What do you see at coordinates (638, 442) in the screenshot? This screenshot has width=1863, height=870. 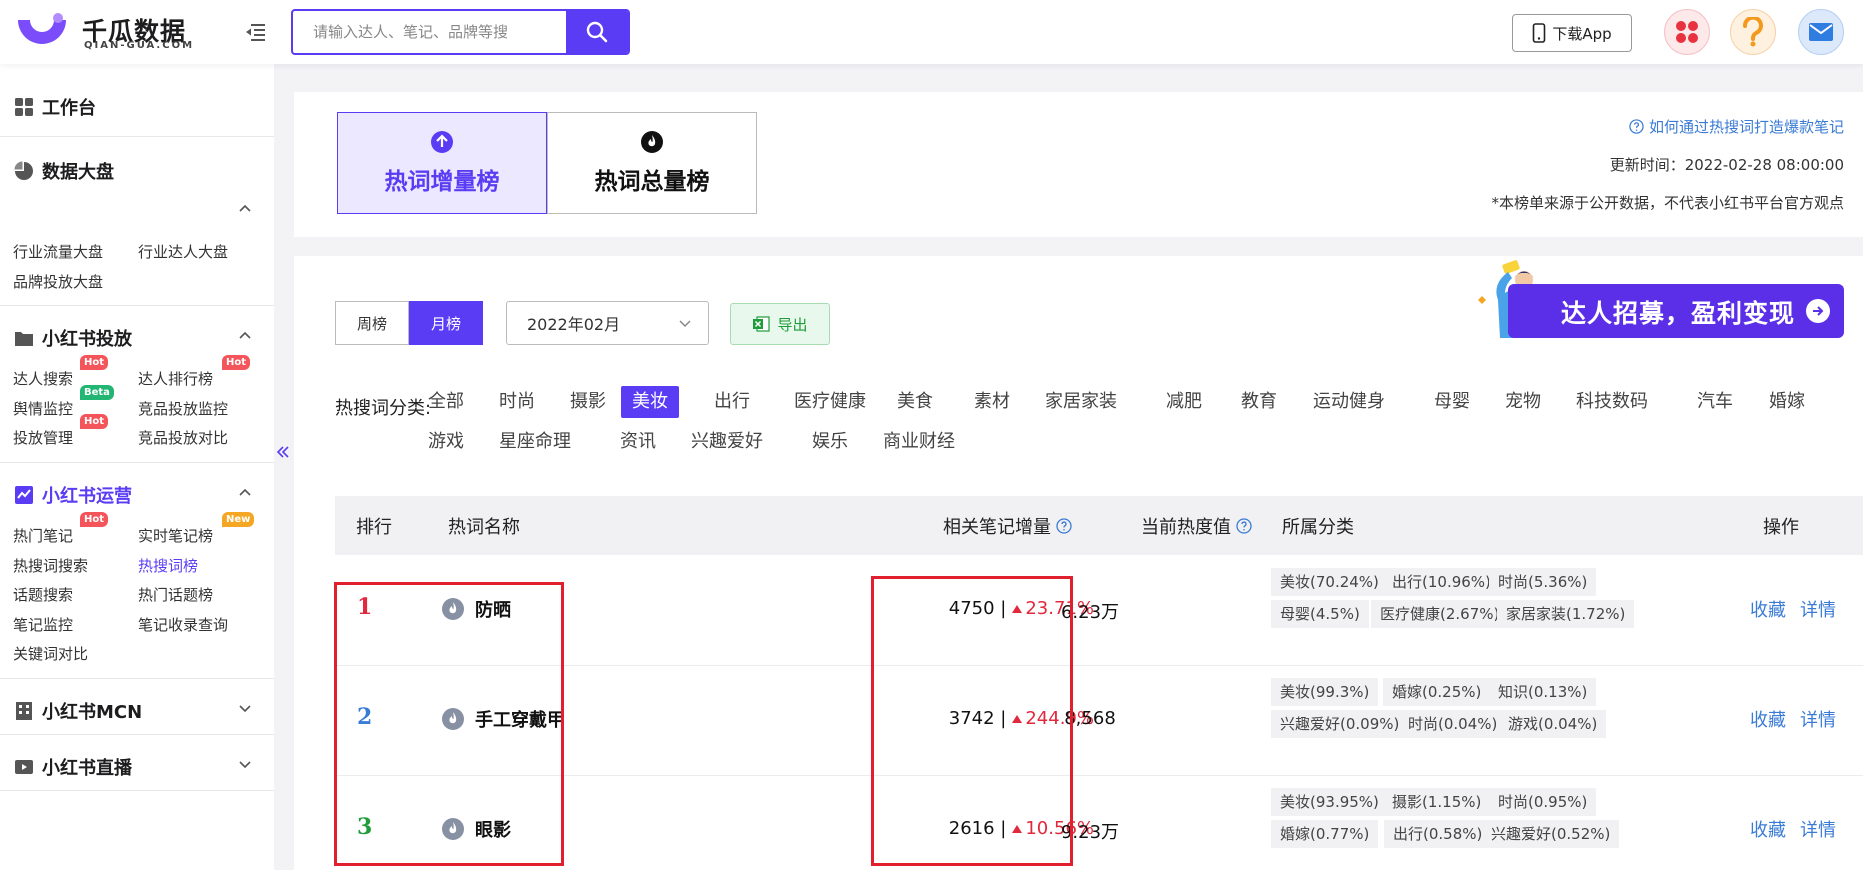 I see `category-chip: 资讯` at bounding box center [638, 442].